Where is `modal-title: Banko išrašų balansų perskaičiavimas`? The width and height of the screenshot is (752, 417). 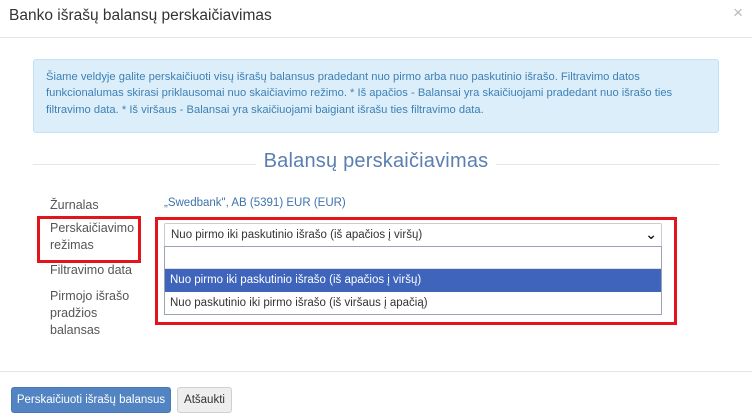 modal-title: Banko išrašų balansų perskaičiavimas is located at coordinates (140, 15).